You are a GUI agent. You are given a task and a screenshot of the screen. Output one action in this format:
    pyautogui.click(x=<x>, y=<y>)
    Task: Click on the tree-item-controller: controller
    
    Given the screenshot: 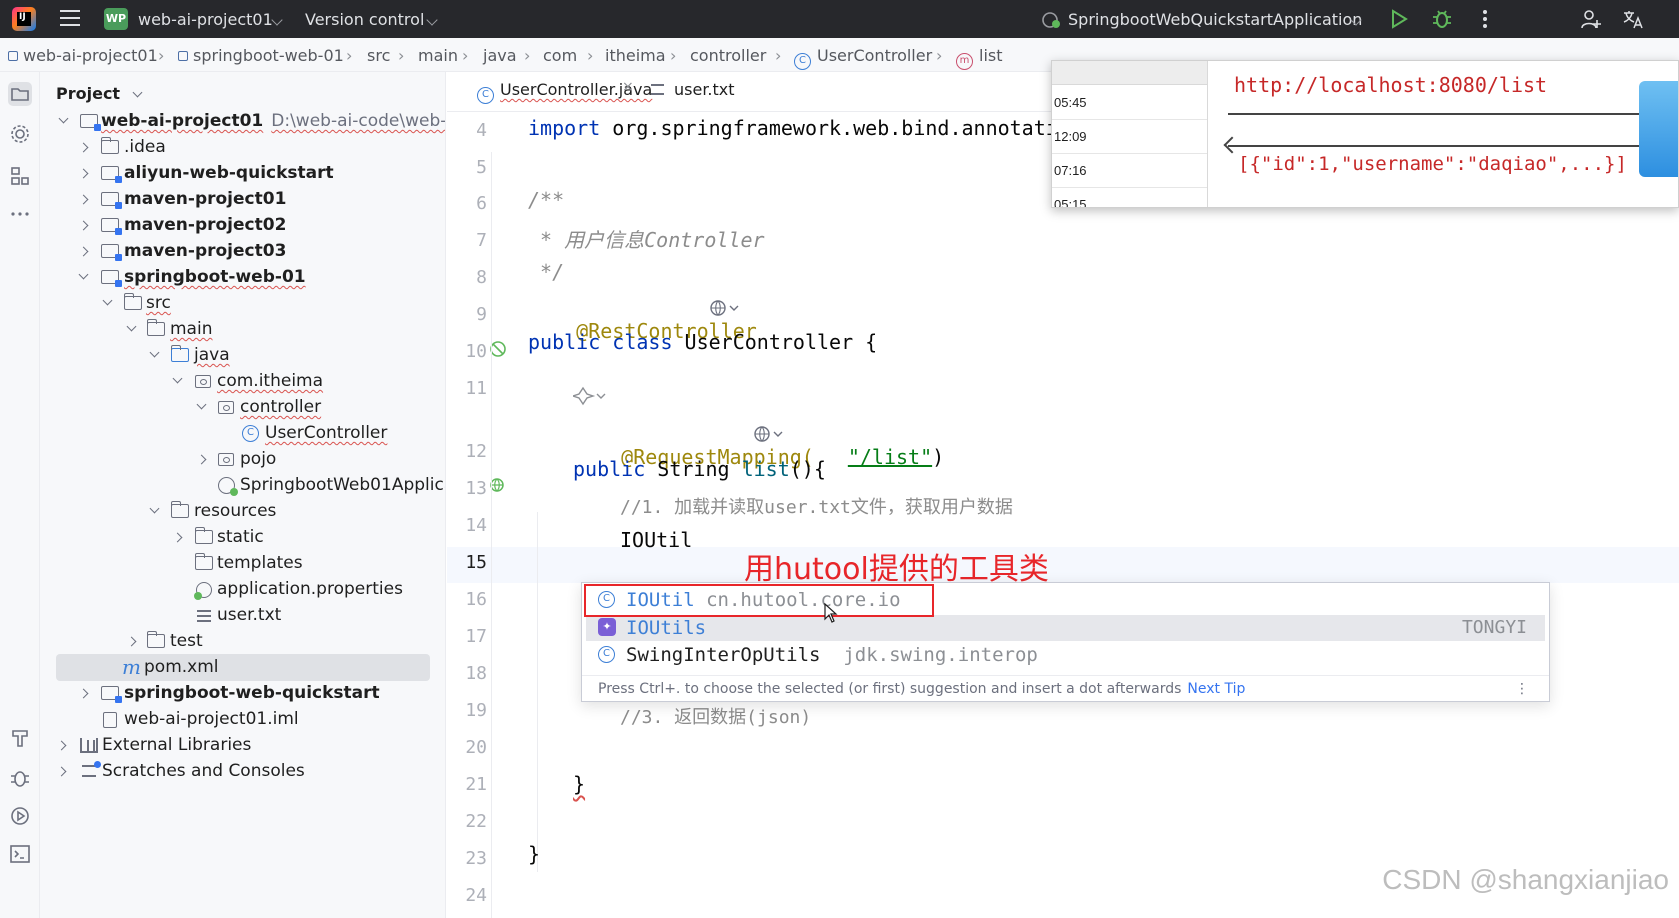 What is the action you would take?
    pyautogui.click(x=242, y=407)
    